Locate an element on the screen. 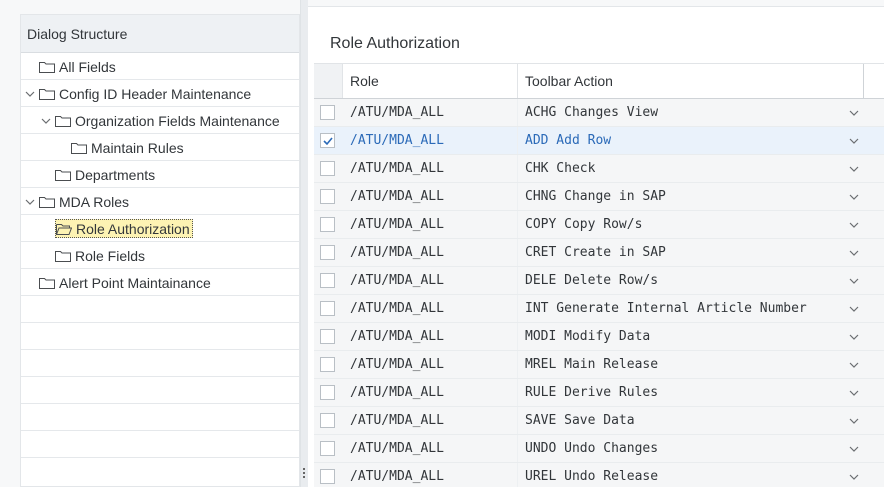 This screenshot has width=884, height=487. tree-node: Config ID Header Maintenance is located at coordinates (160, 93).